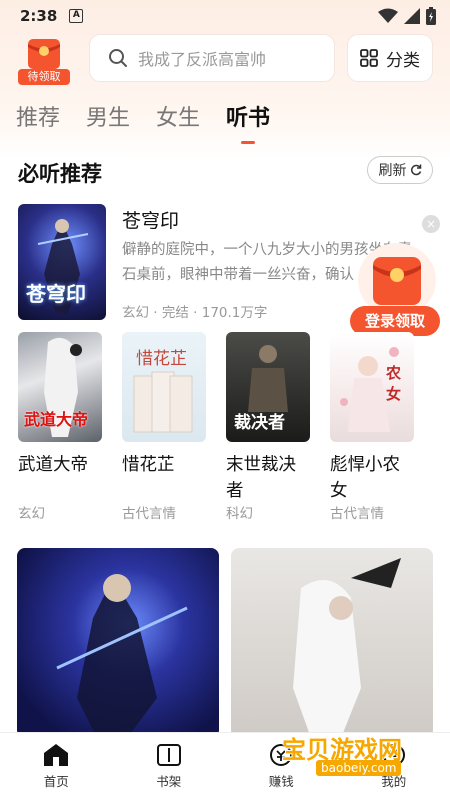 The image size is (450, 800). Describe the element at coordinates (150, 219) in the screenshot. I see `featured-title: 苍穹印` at that location.